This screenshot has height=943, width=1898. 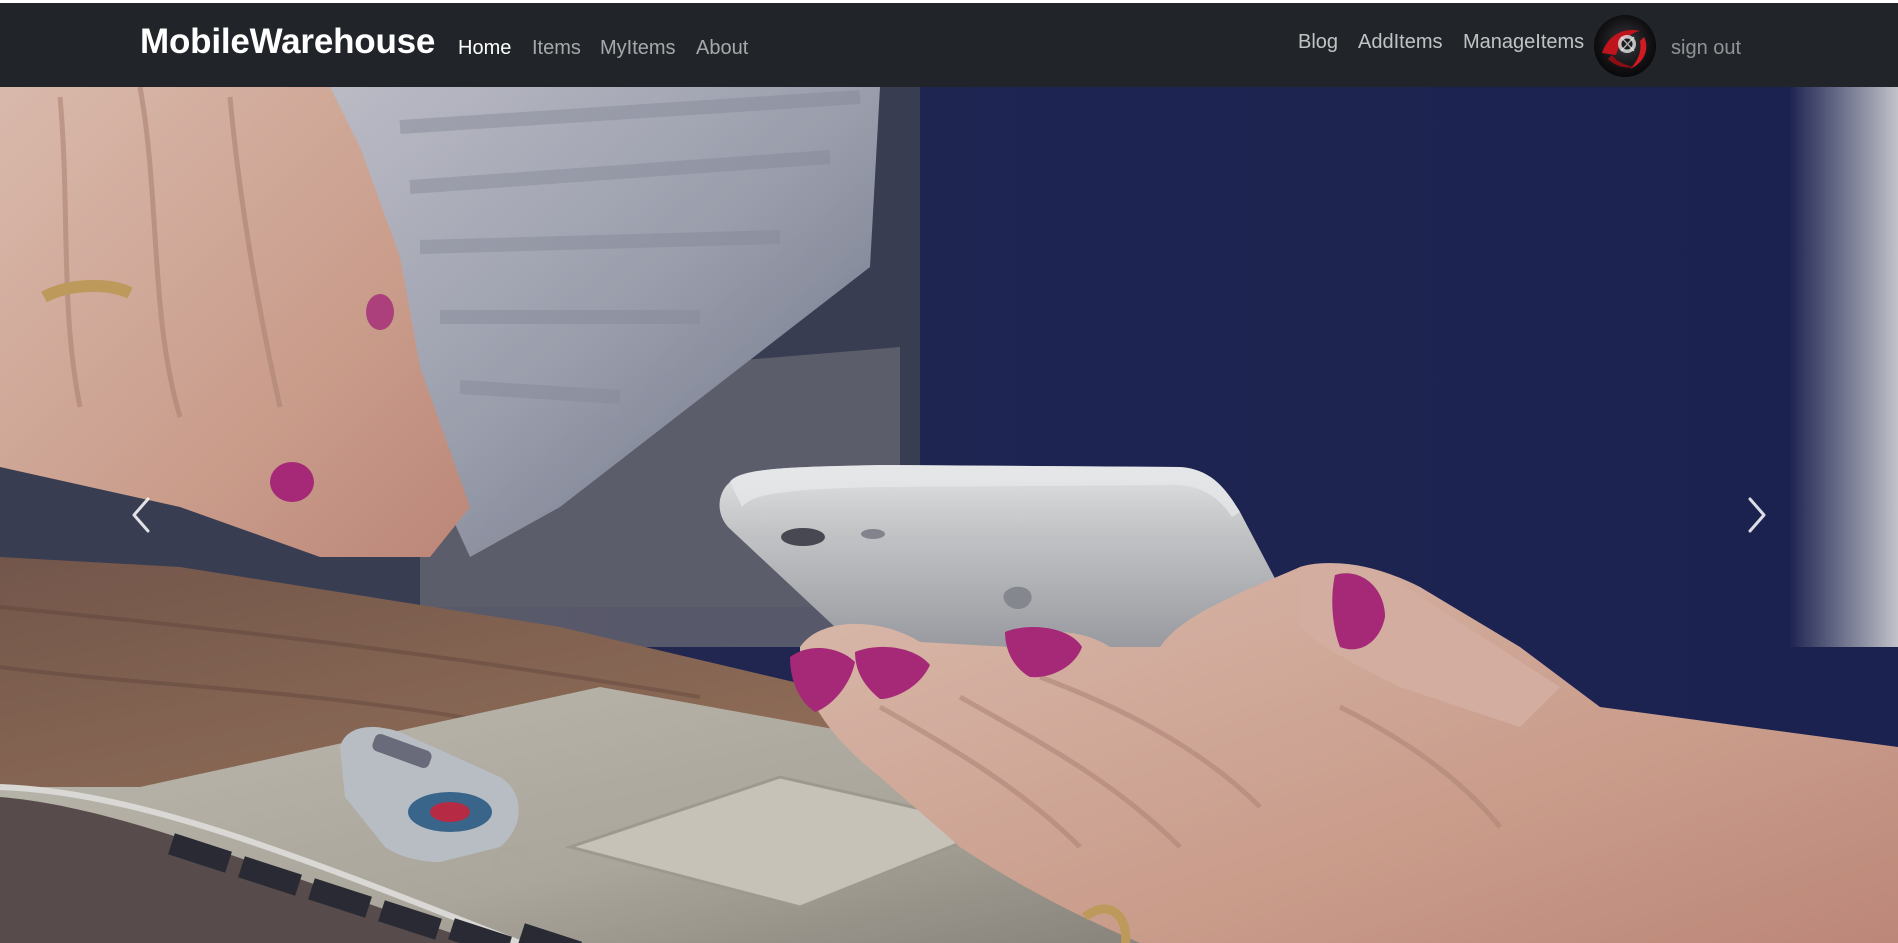 I want to click on carousel-prev-button, so click(x=142, y=515).